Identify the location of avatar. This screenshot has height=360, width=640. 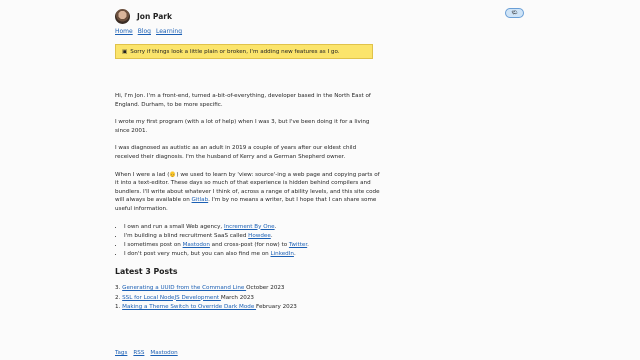
(122, 16).